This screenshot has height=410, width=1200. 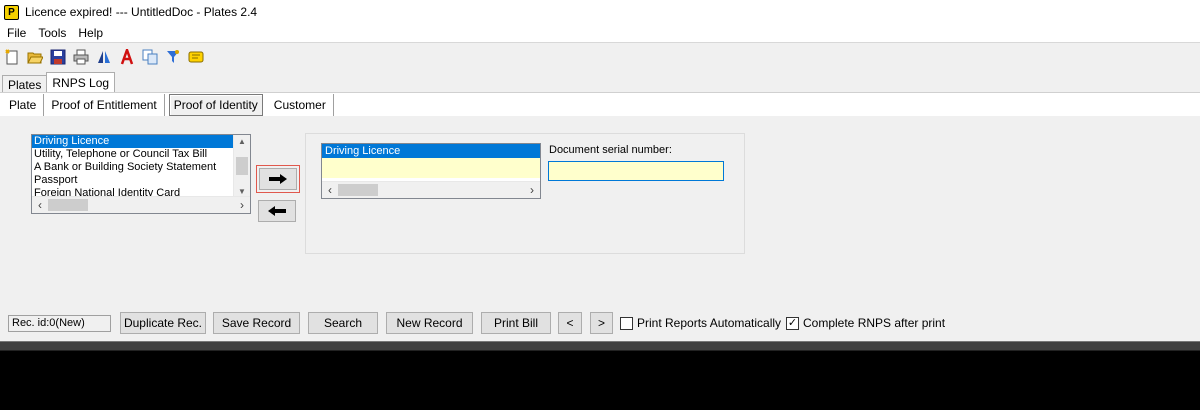 What do you see at coordinates (600, 380) in the screenshot?
I see `log-output-area` at bounding box center [600, 380].